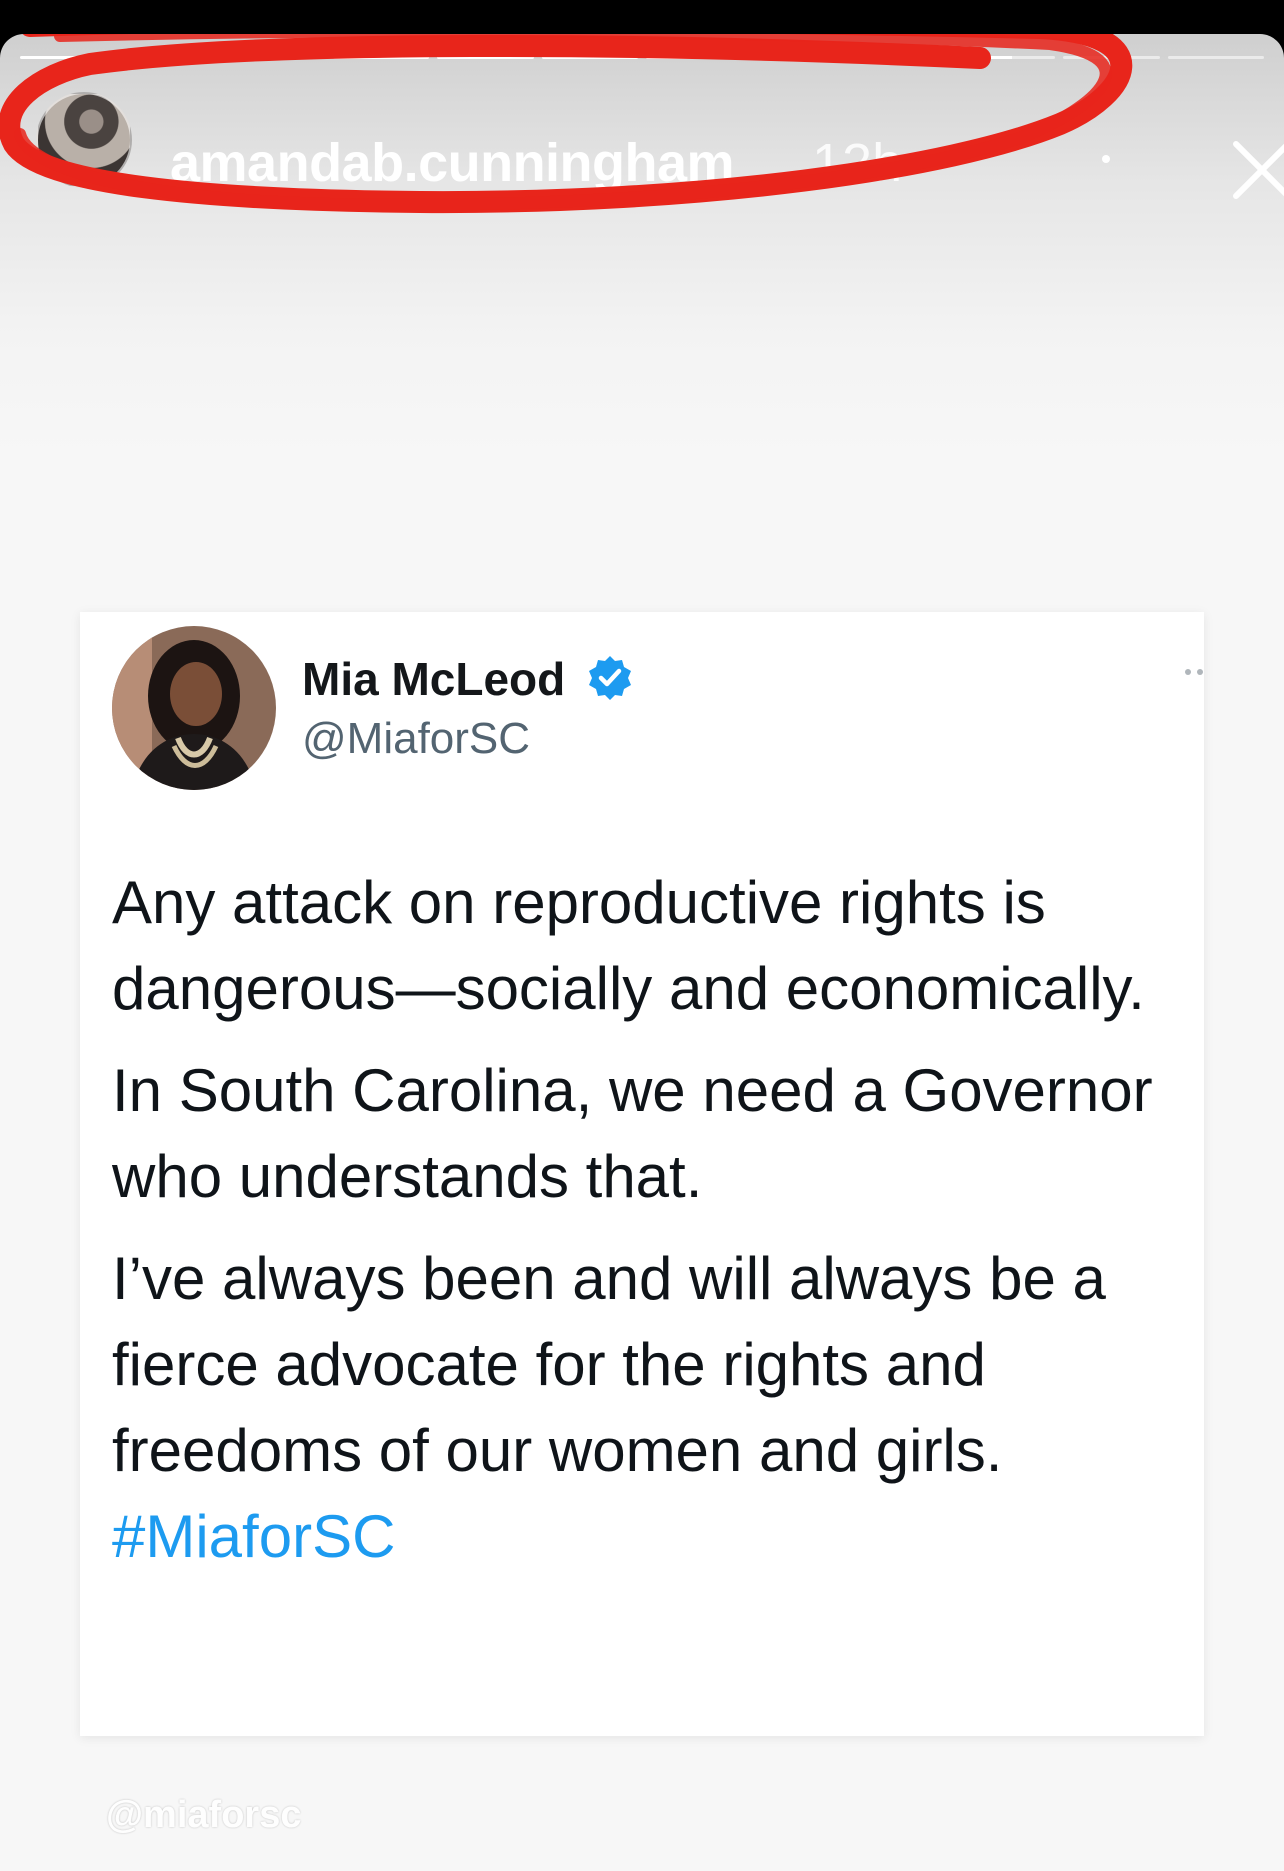 Image resolution: width=1284 pixels, height=1871 pixels. What do you see at coordinates (416, 739) in the screenshot?
I see `tweet-author-handle: @MiaforSC` at bounding box center [416, 739].